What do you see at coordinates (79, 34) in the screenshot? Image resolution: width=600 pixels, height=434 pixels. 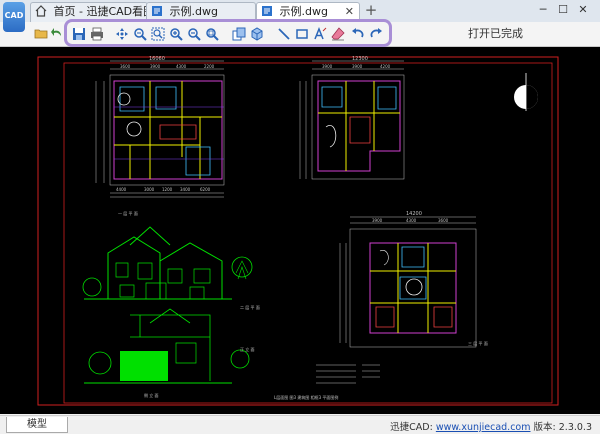 I see `save-icon` at bounding box center [79, 34].